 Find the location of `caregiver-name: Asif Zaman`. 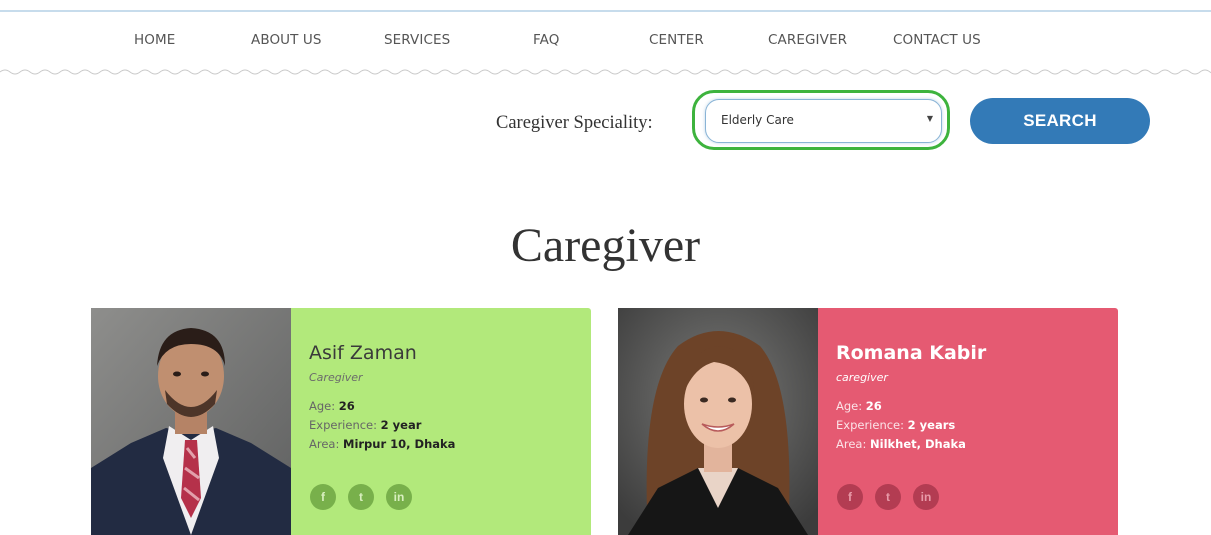

caregiver-name: Asif Zaman is located at coordinates (363, 353).